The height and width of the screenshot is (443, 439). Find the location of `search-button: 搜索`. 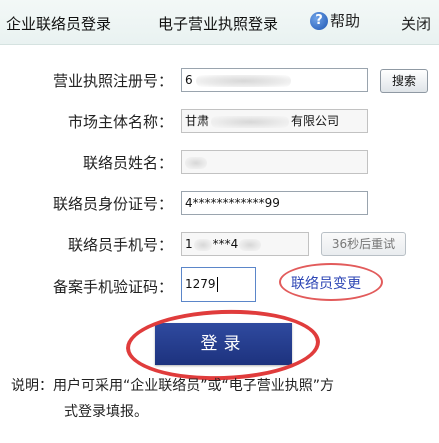

search-button: 搜索 is located at coordinates (404, 81).